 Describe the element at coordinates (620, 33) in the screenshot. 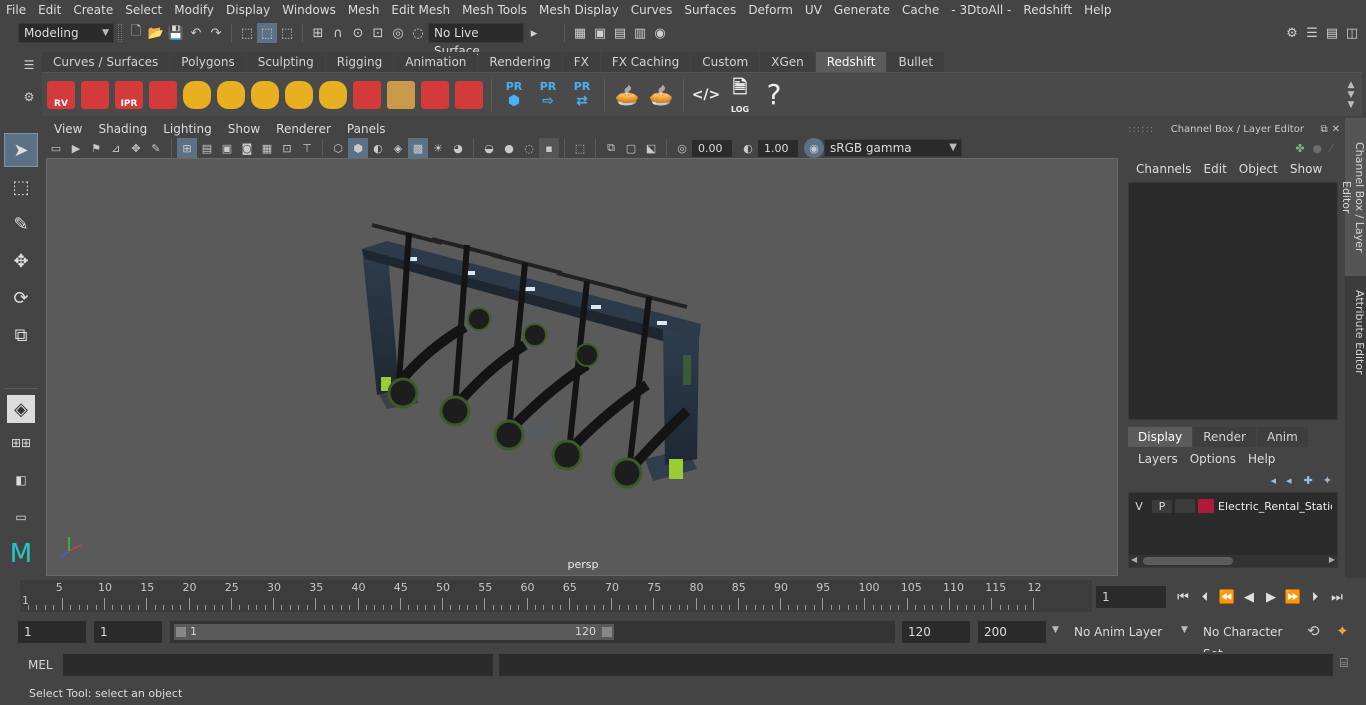

I see `ipr-render-icon: ▤` at that location.